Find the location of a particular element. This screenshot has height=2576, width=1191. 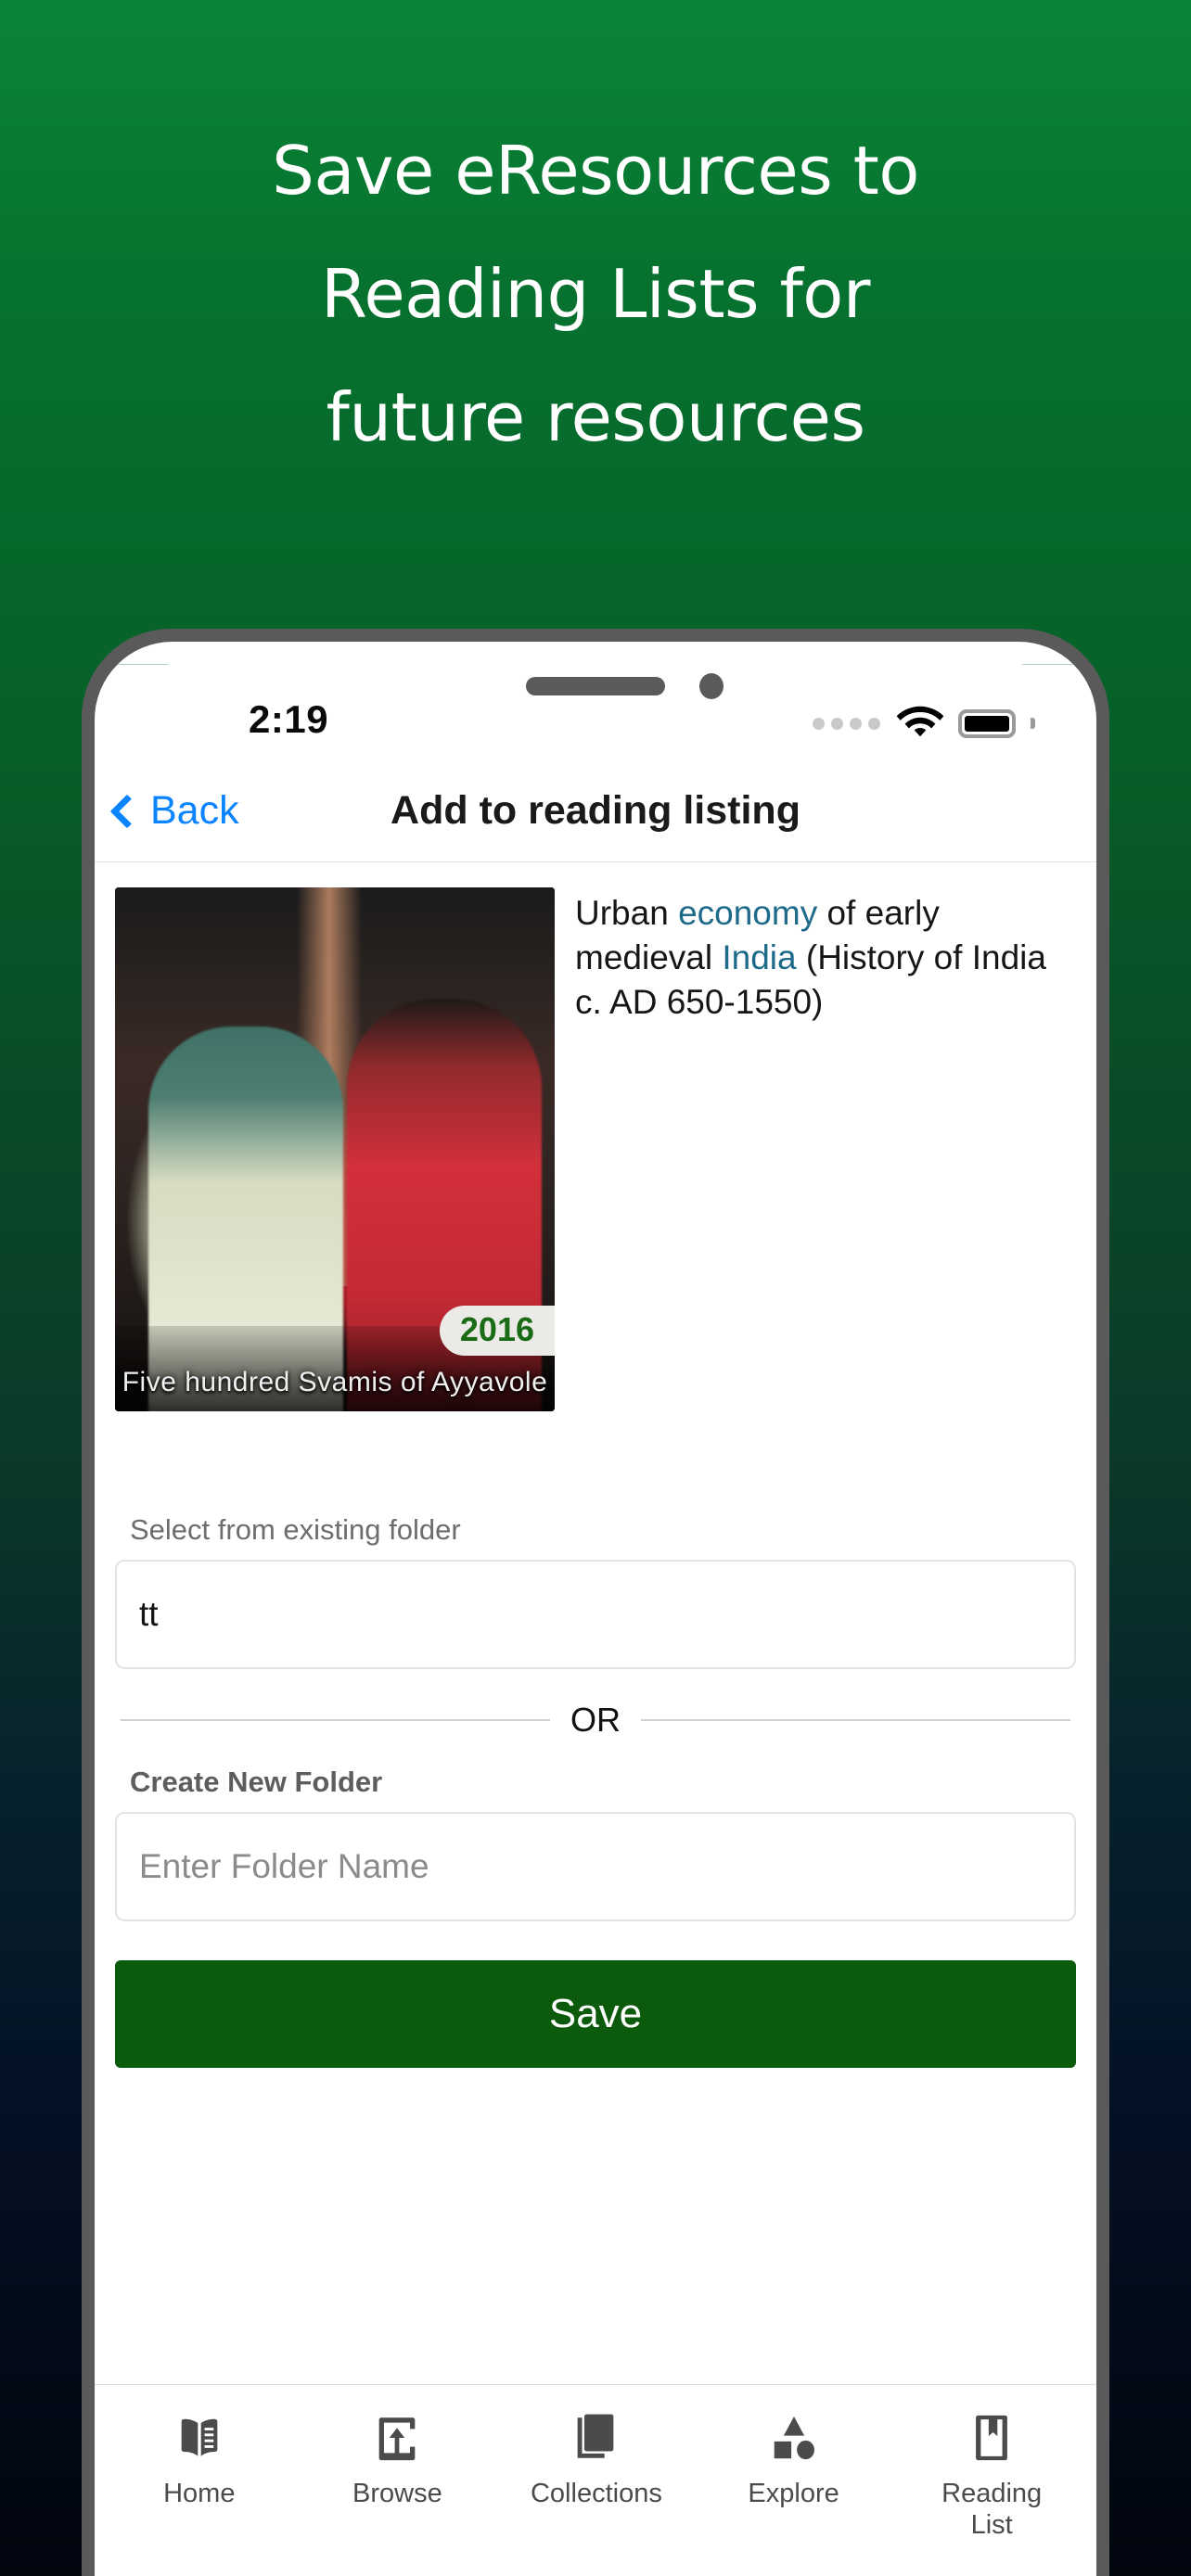

tab-home-label: Home is located at coordinates (199, 2493).